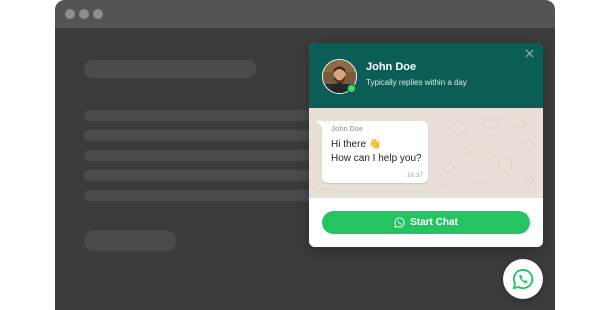 The image size is (610, 310). I want to click on start-chat-button: Start Chat, so click(426, 222).